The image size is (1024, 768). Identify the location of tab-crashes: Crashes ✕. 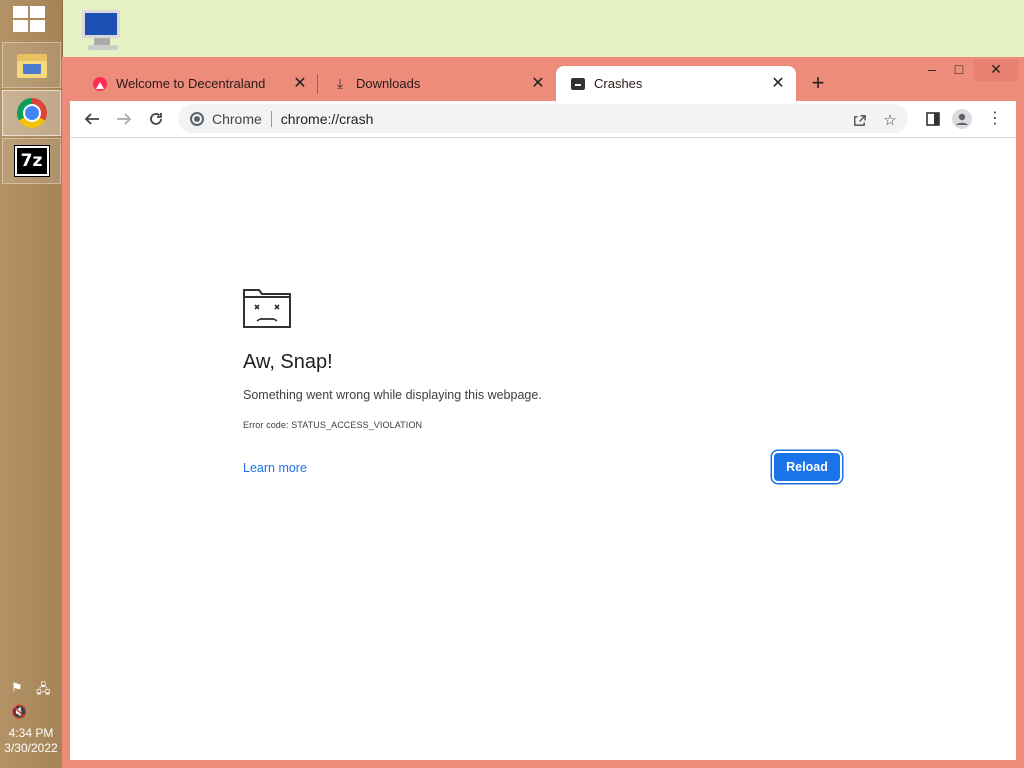
(676, 83).